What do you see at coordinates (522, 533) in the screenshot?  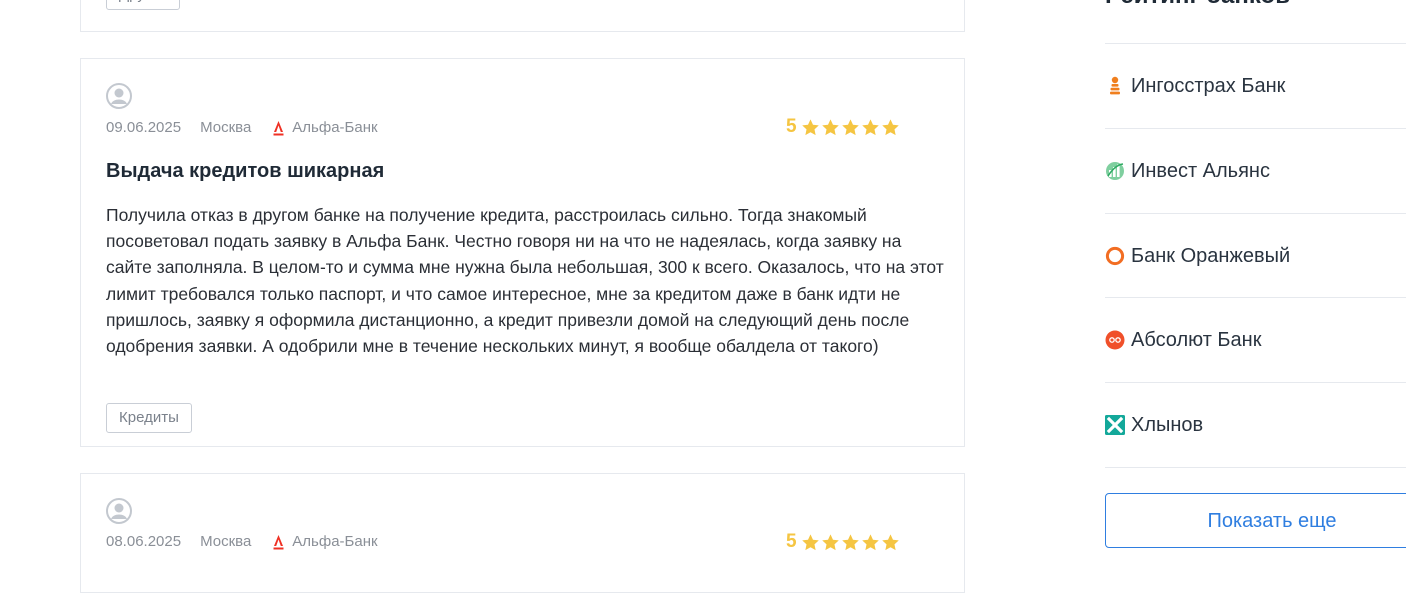 I see `review-card: 08.06.2025 Москва Альфа-Банк 5` at bounding box center [522, 533].